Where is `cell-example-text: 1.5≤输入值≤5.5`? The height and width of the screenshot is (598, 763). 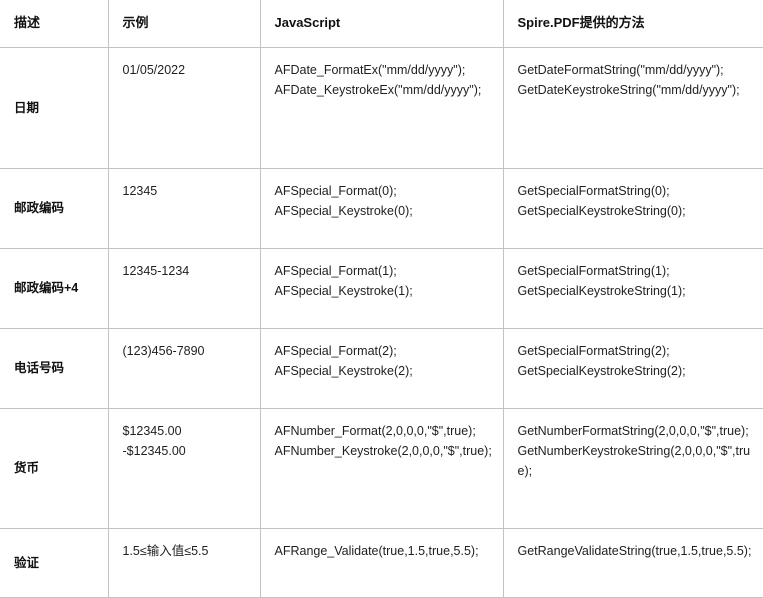
cell-example-text: 1.5≤输入值≤5.5 is located at coordinates (165, 550).